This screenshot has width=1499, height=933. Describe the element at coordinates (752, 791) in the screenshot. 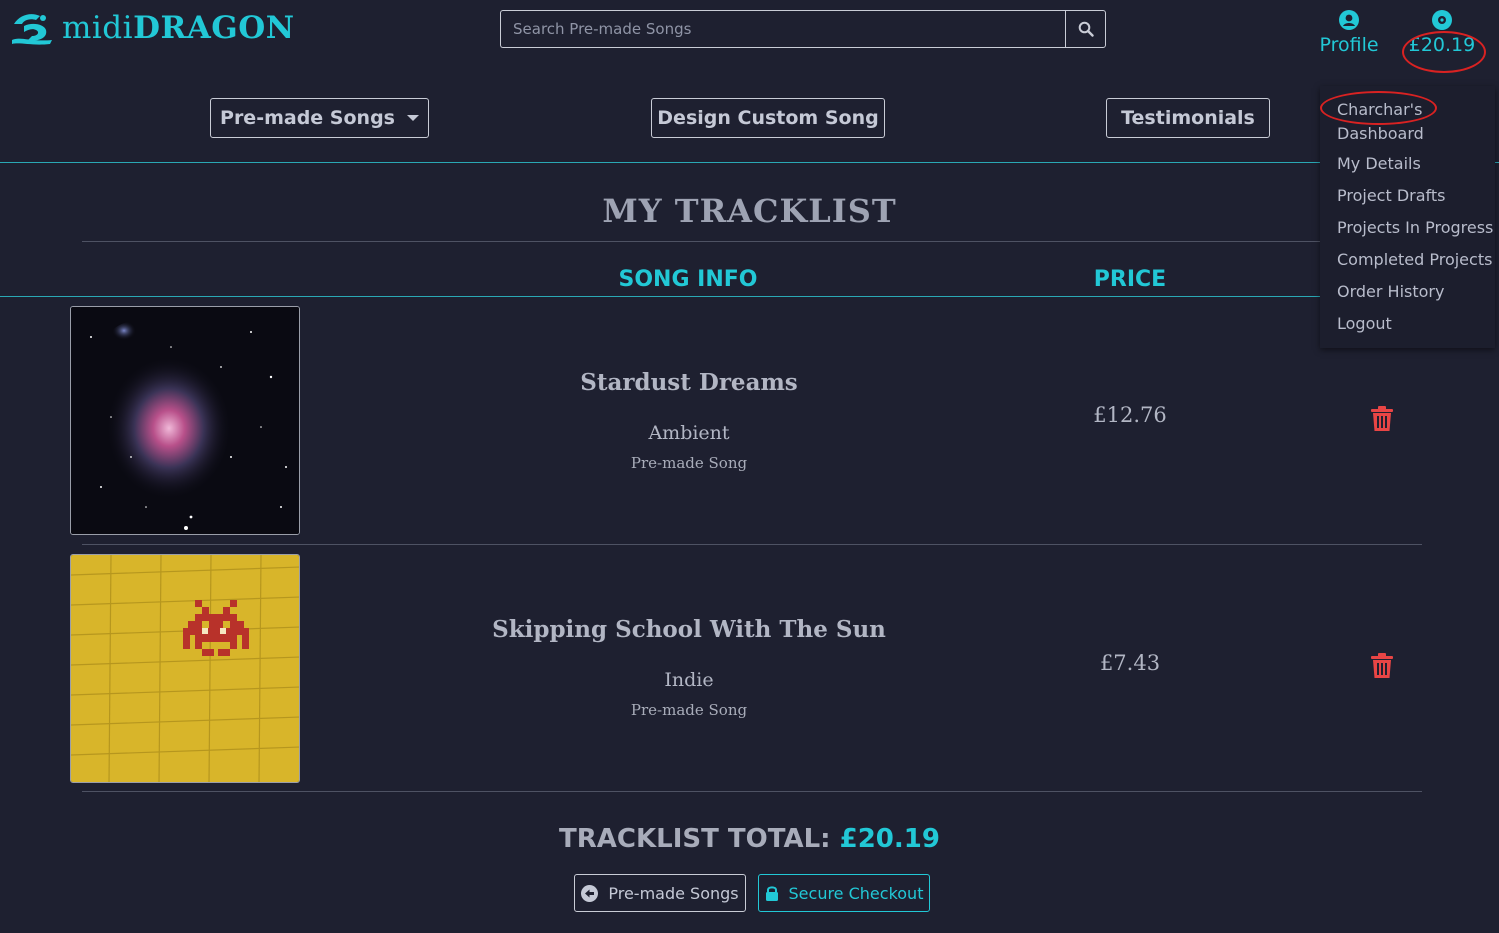

I see `tracklist-bottom-divider` at that location.